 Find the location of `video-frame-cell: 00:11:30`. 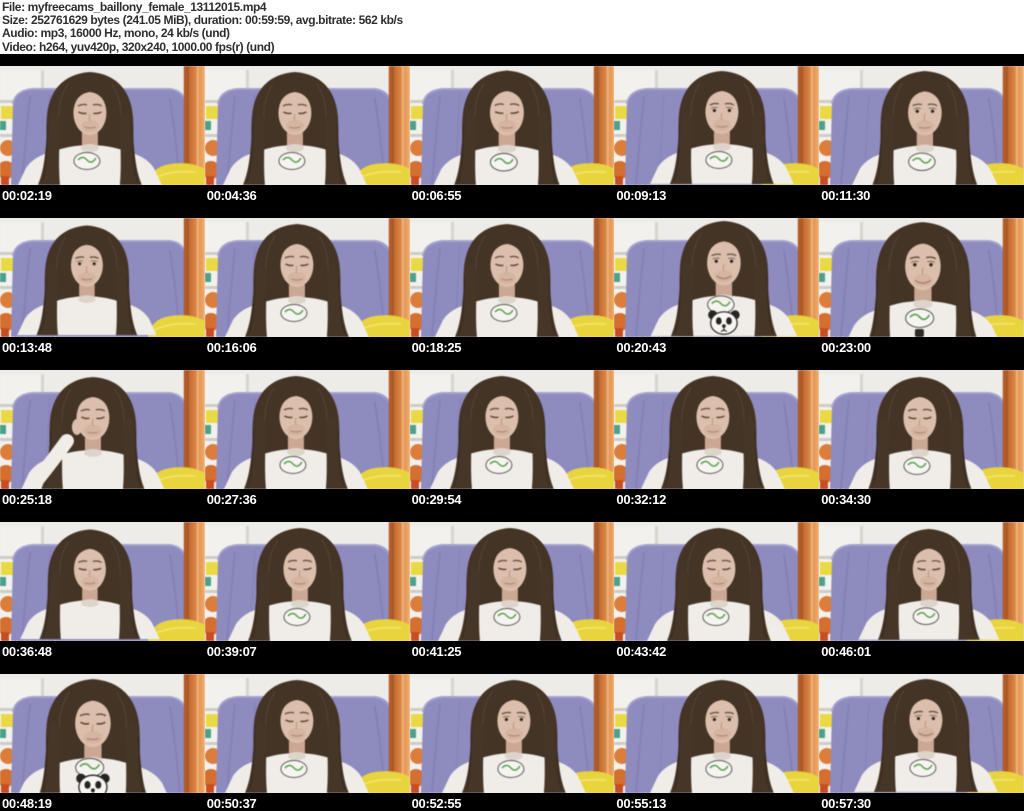

video-frame-cell: 00:11:30 is located at coordinates (921, 142).